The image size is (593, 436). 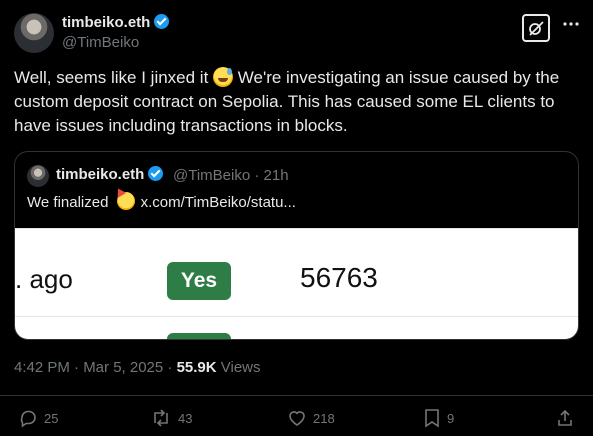 What do you see at coordinates (324, 418) in the screenshot?
I see `like-count: 218` at bounding box center [324, 418].